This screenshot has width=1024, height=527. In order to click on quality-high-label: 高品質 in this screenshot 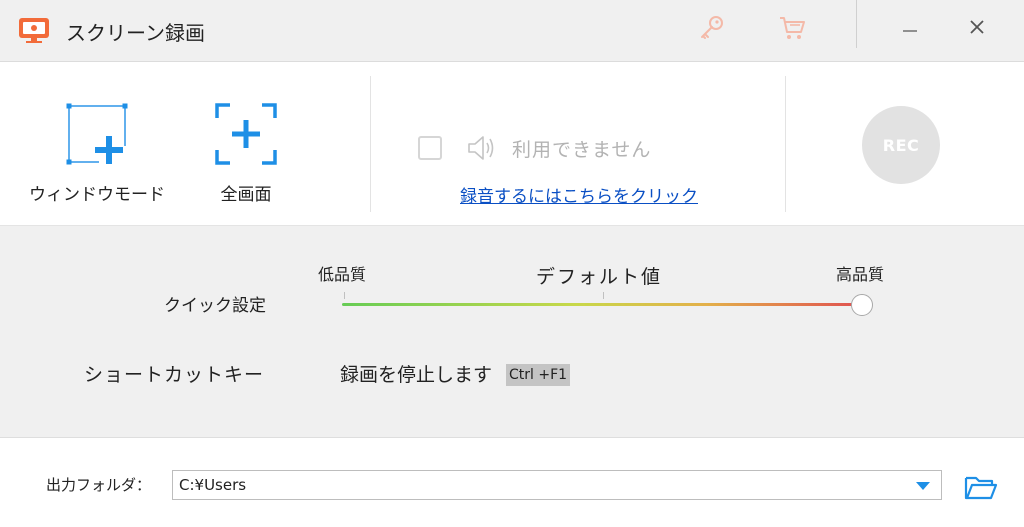, I will do `click(860, 274)`.